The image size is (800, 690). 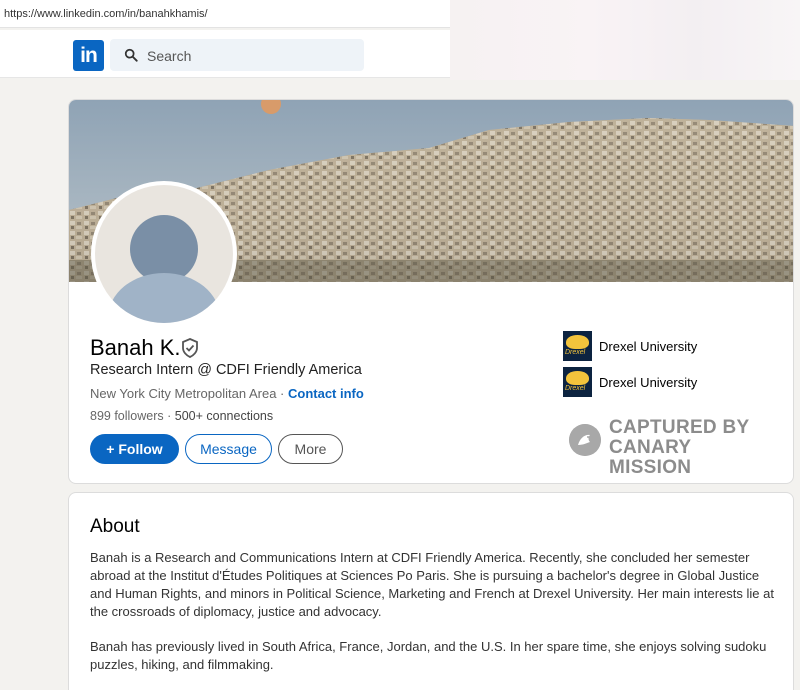 I want to click on about-title: About, so click(x=115, y=526).